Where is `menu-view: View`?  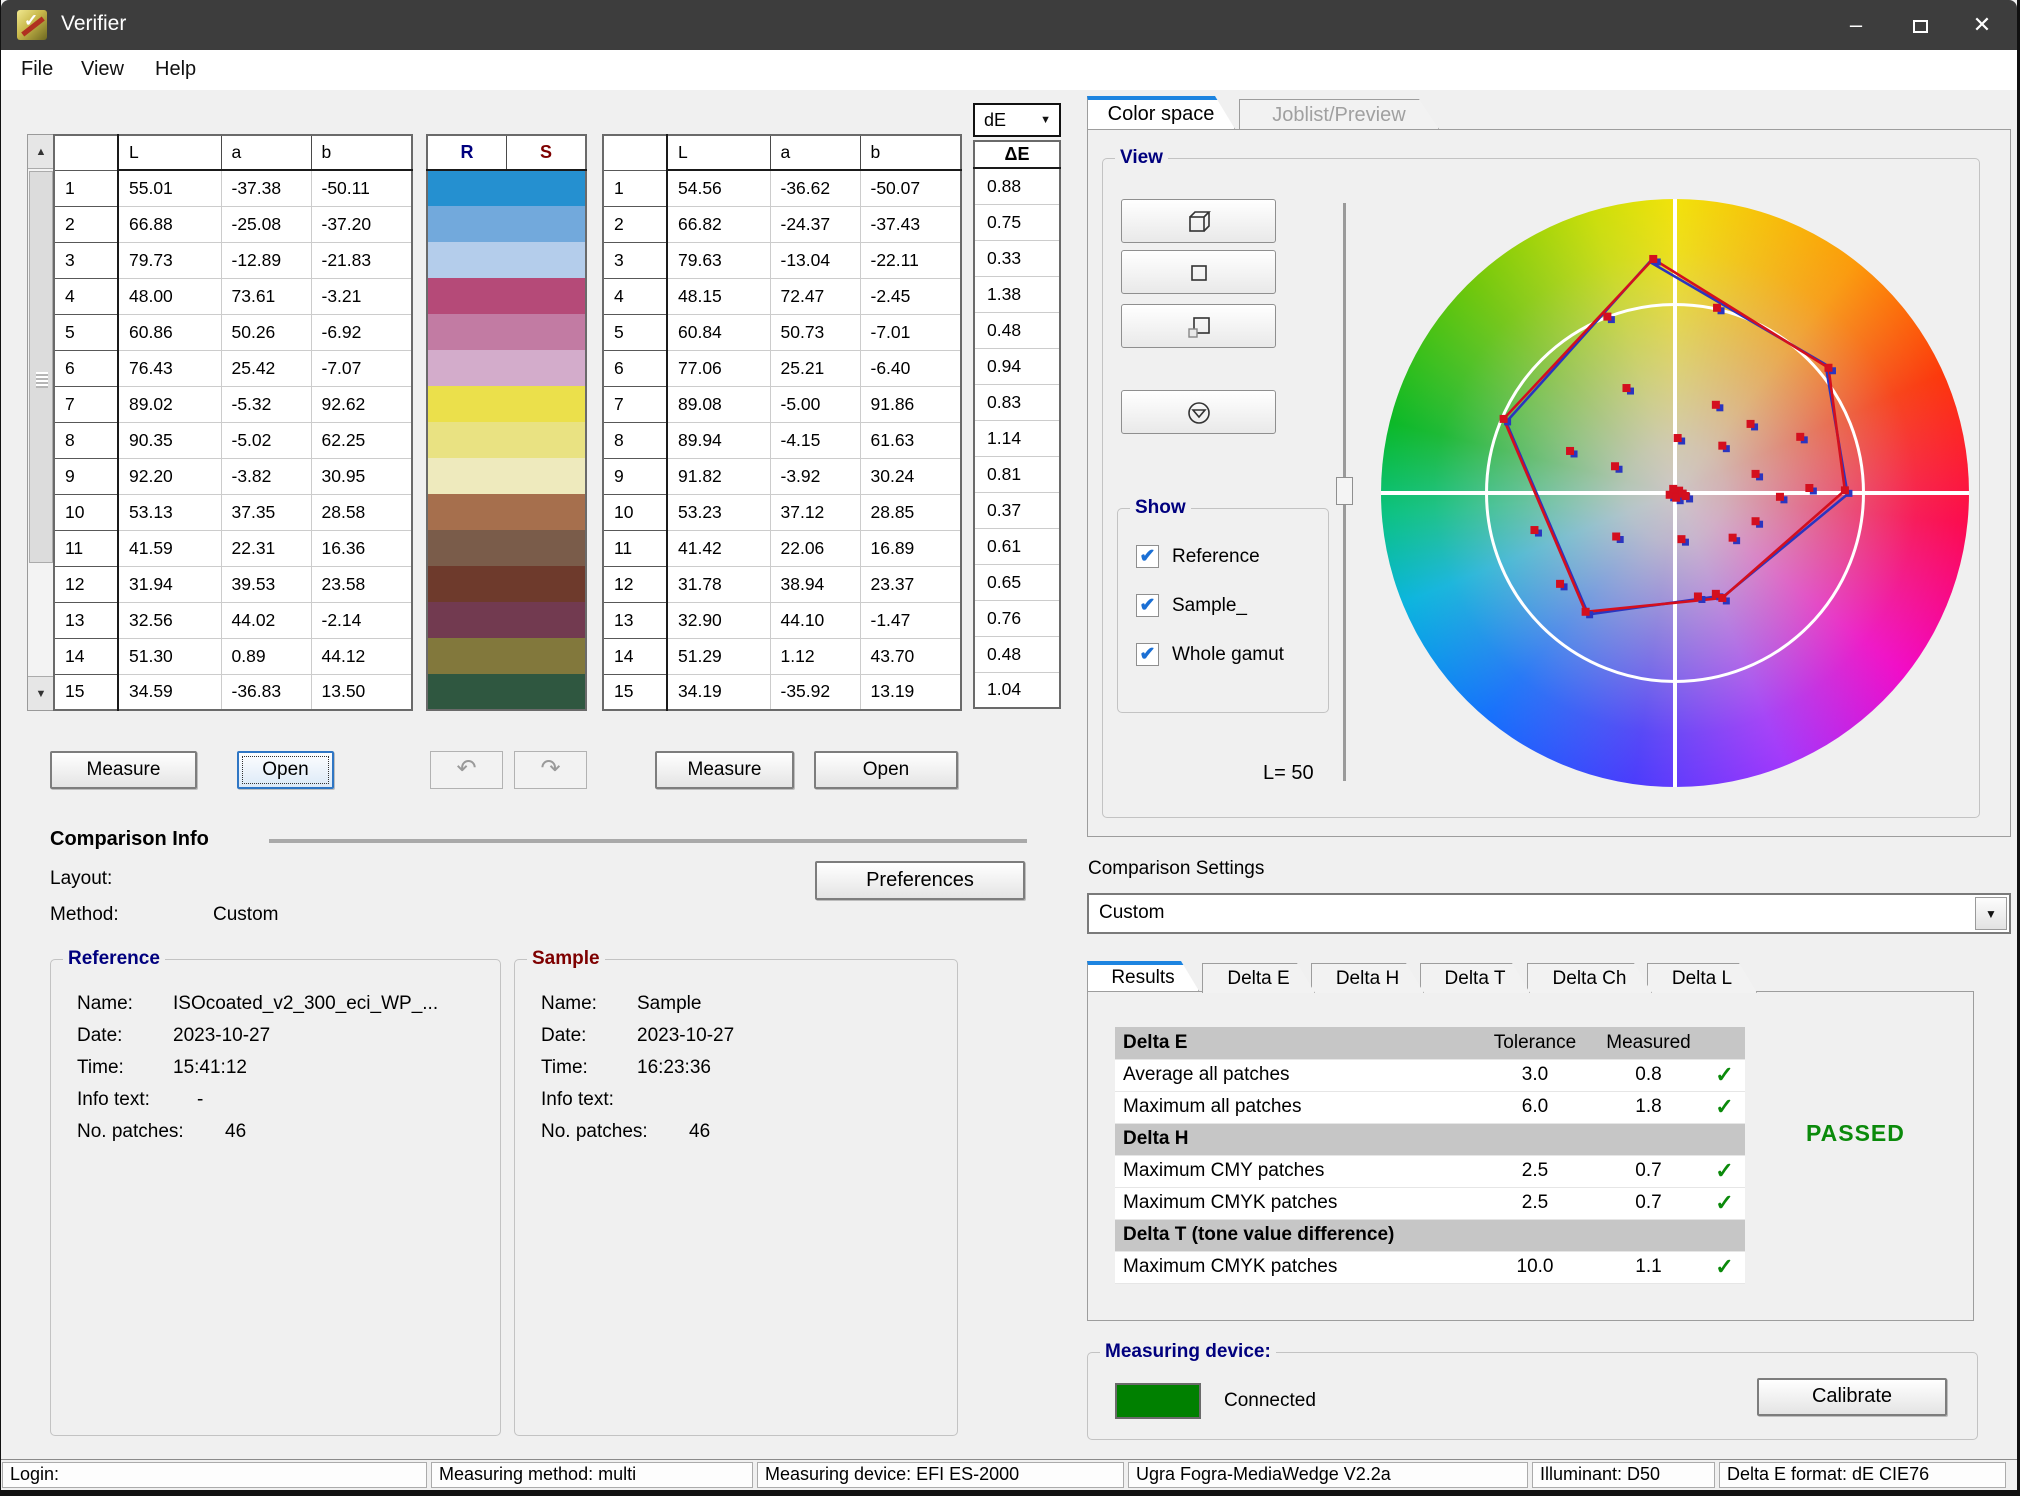
menu-view: View is located at coordinates (102, 69).